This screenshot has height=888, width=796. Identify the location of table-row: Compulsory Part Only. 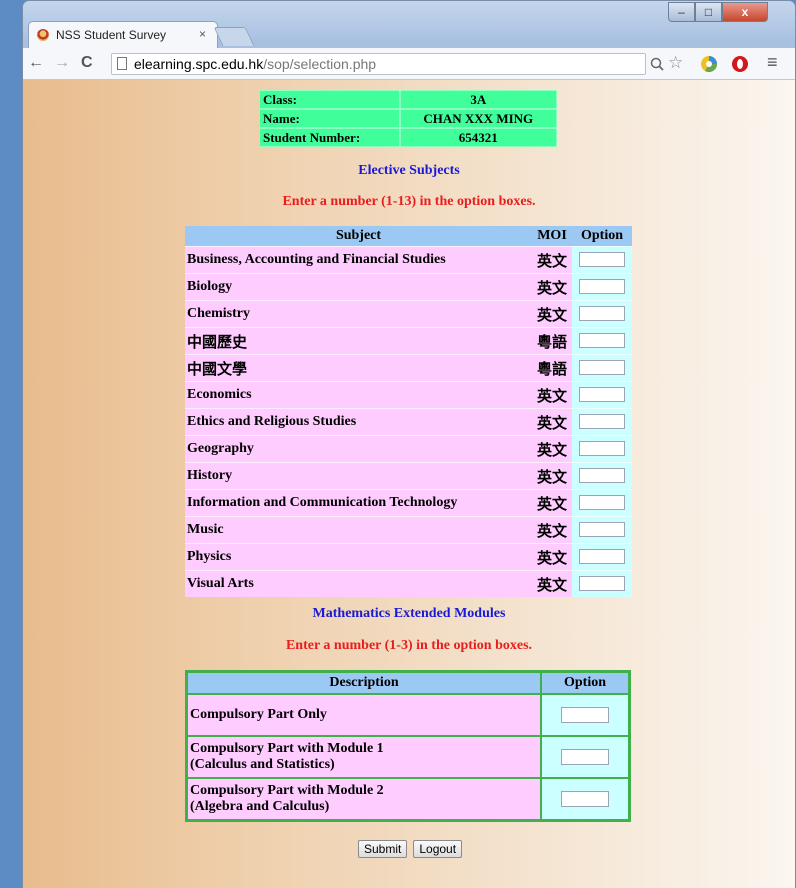
(408, 715).